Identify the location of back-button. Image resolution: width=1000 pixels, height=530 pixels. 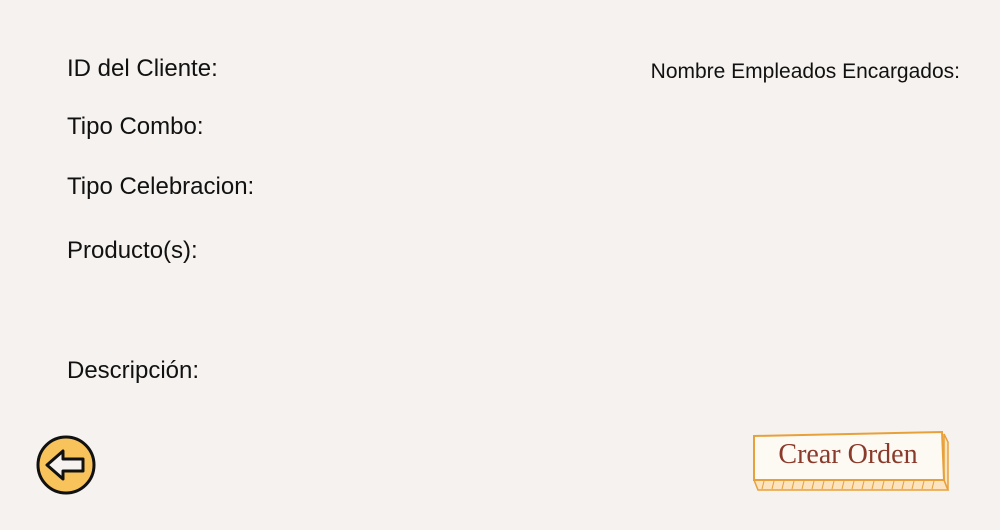
(66, 465).